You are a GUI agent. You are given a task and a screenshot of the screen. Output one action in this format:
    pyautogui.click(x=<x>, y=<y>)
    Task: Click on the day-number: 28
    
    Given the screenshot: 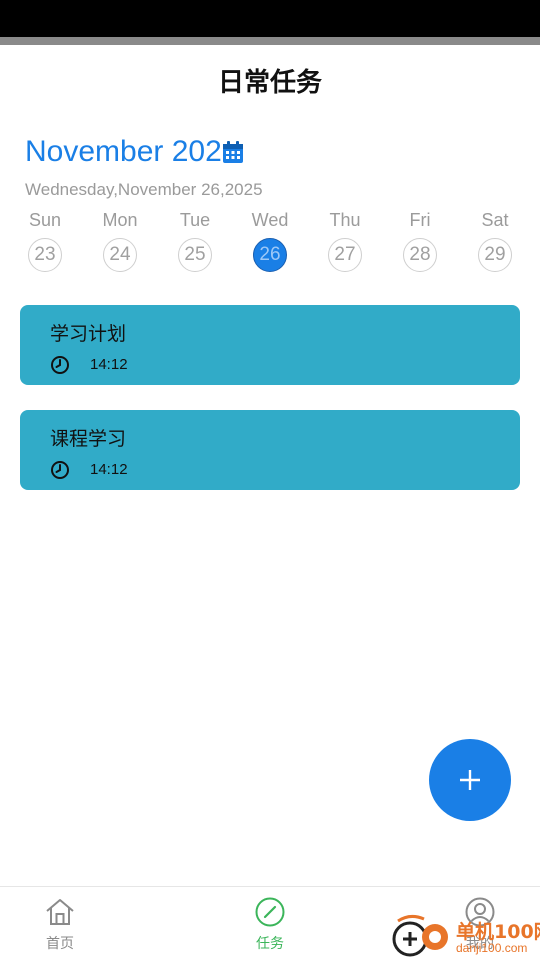 What is the action you would take?
    pyautogui.click(x=420, y=255)
    